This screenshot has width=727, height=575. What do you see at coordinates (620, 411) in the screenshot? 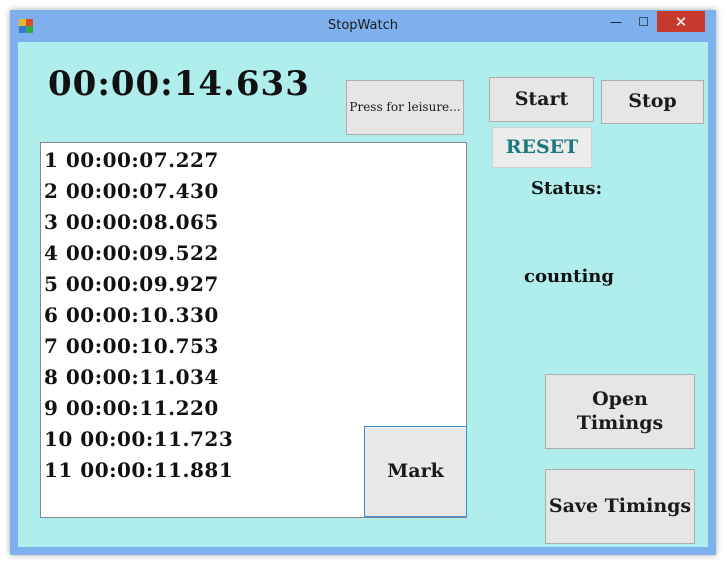
I see `open-timings-button: Open Timings` at bounding box center [620, 411].